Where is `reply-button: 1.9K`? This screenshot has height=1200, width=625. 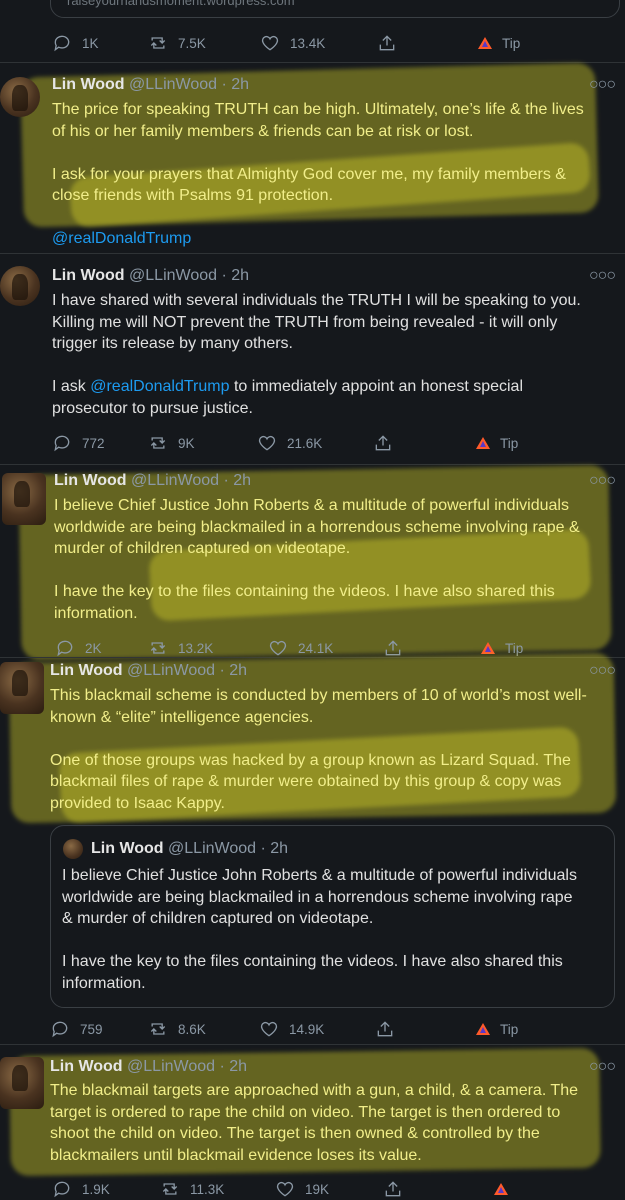 reply-button: 1.9K is located at coordinates (81, 1188).